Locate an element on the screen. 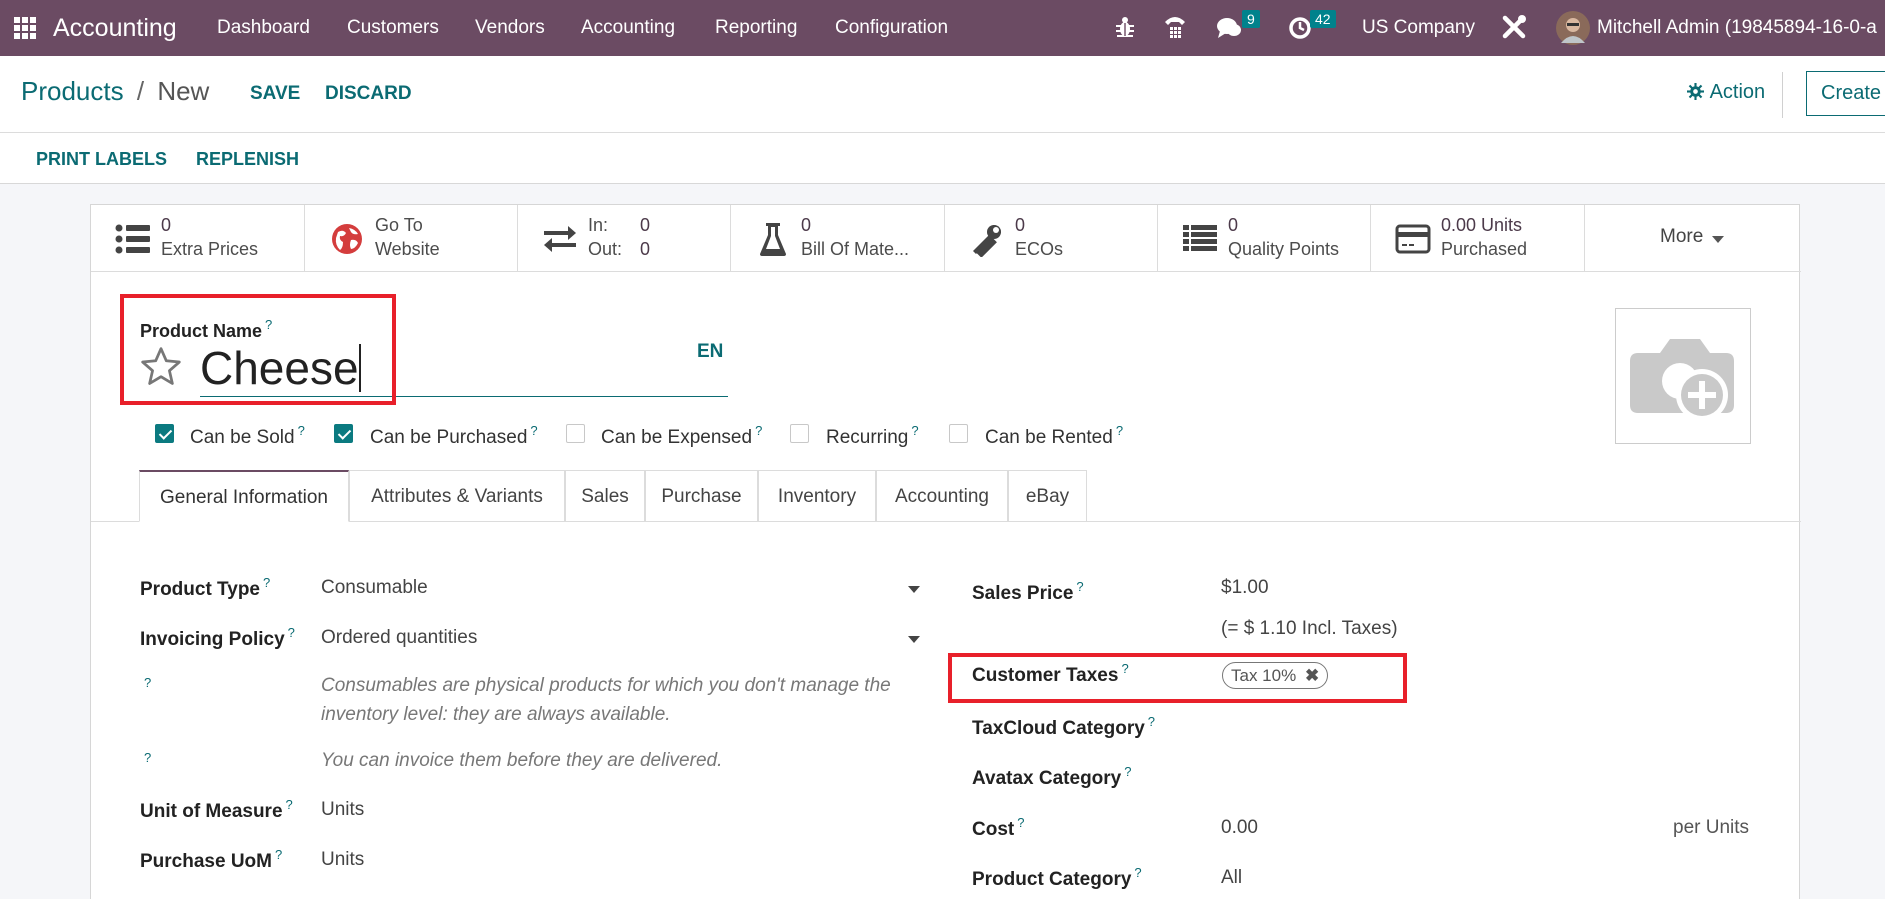 The image size is (1885, 899). tab-ebay: eBay is located at coordinates (1047, 495).